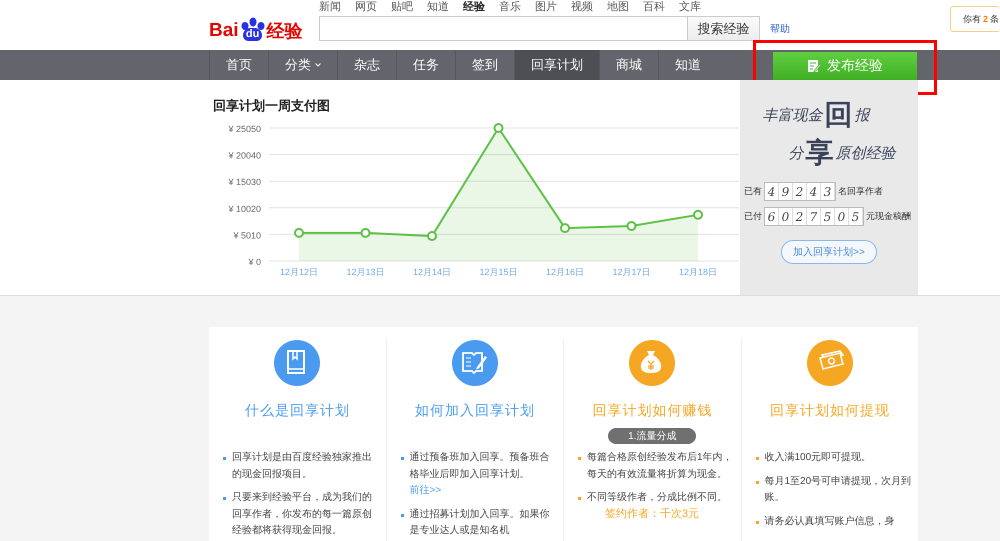 The height and width of the screenshot is (541, 1000). I want to click on y-tick-label: ¥ 15030, so click(244, 182).